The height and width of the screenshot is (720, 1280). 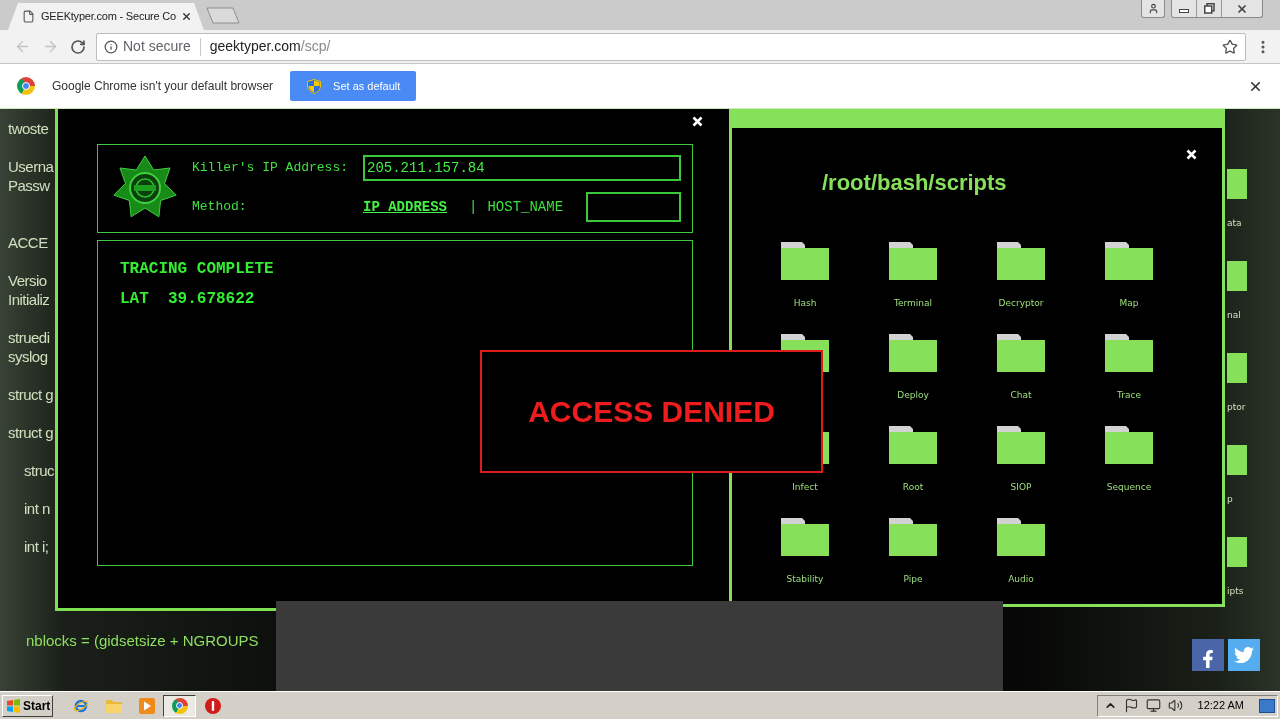 What do you see at coordinates (1129, 487) in the screenshot?
I see `folder-label: Sequence` at bounding box center [1129, 487].